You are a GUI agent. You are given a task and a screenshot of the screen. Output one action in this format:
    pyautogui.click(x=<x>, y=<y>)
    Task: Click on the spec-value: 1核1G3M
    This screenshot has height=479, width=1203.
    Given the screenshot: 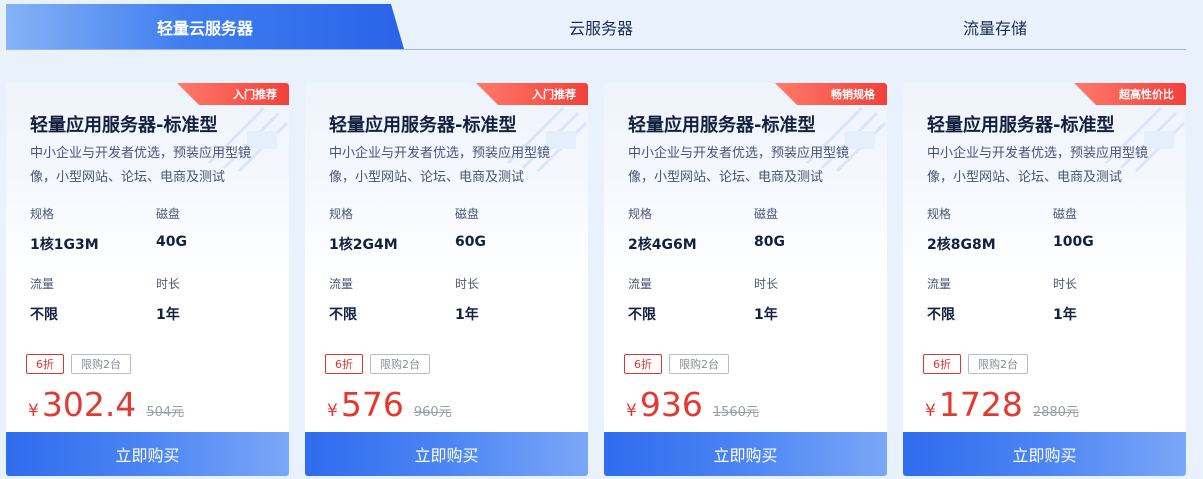 What is the action you would take?
    pyautogui.click(x=64, y=245)
    